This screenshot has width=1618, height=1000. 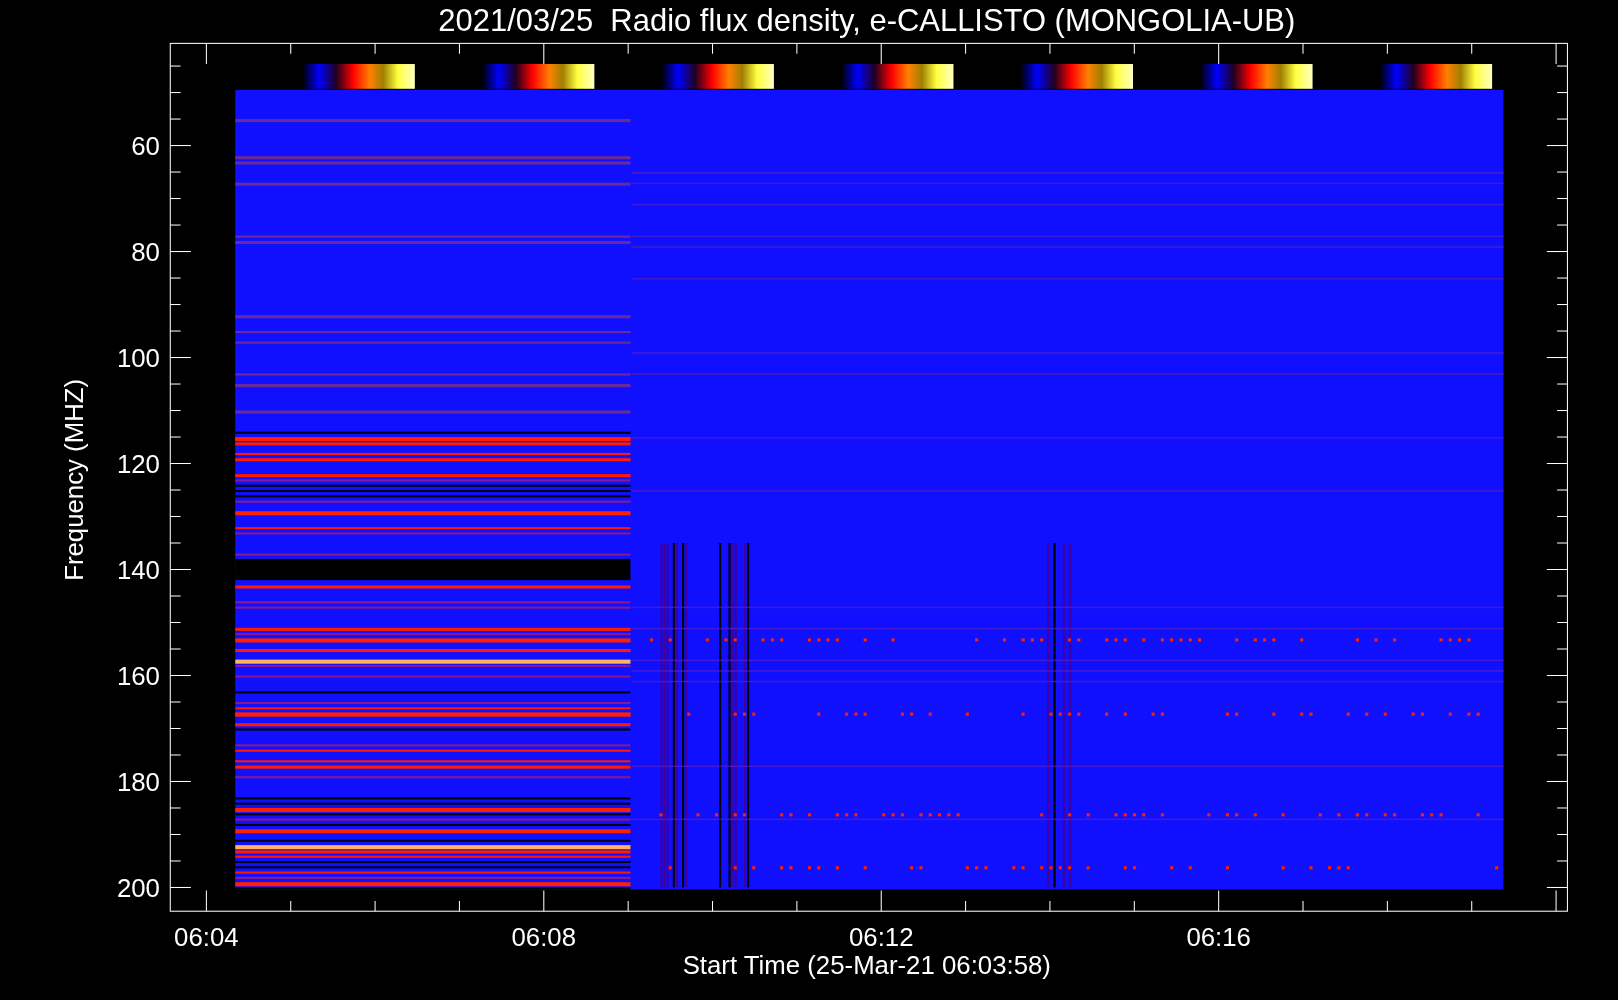 I want to click on x-tick-label: 06:16, so click(x=1218, y=937).